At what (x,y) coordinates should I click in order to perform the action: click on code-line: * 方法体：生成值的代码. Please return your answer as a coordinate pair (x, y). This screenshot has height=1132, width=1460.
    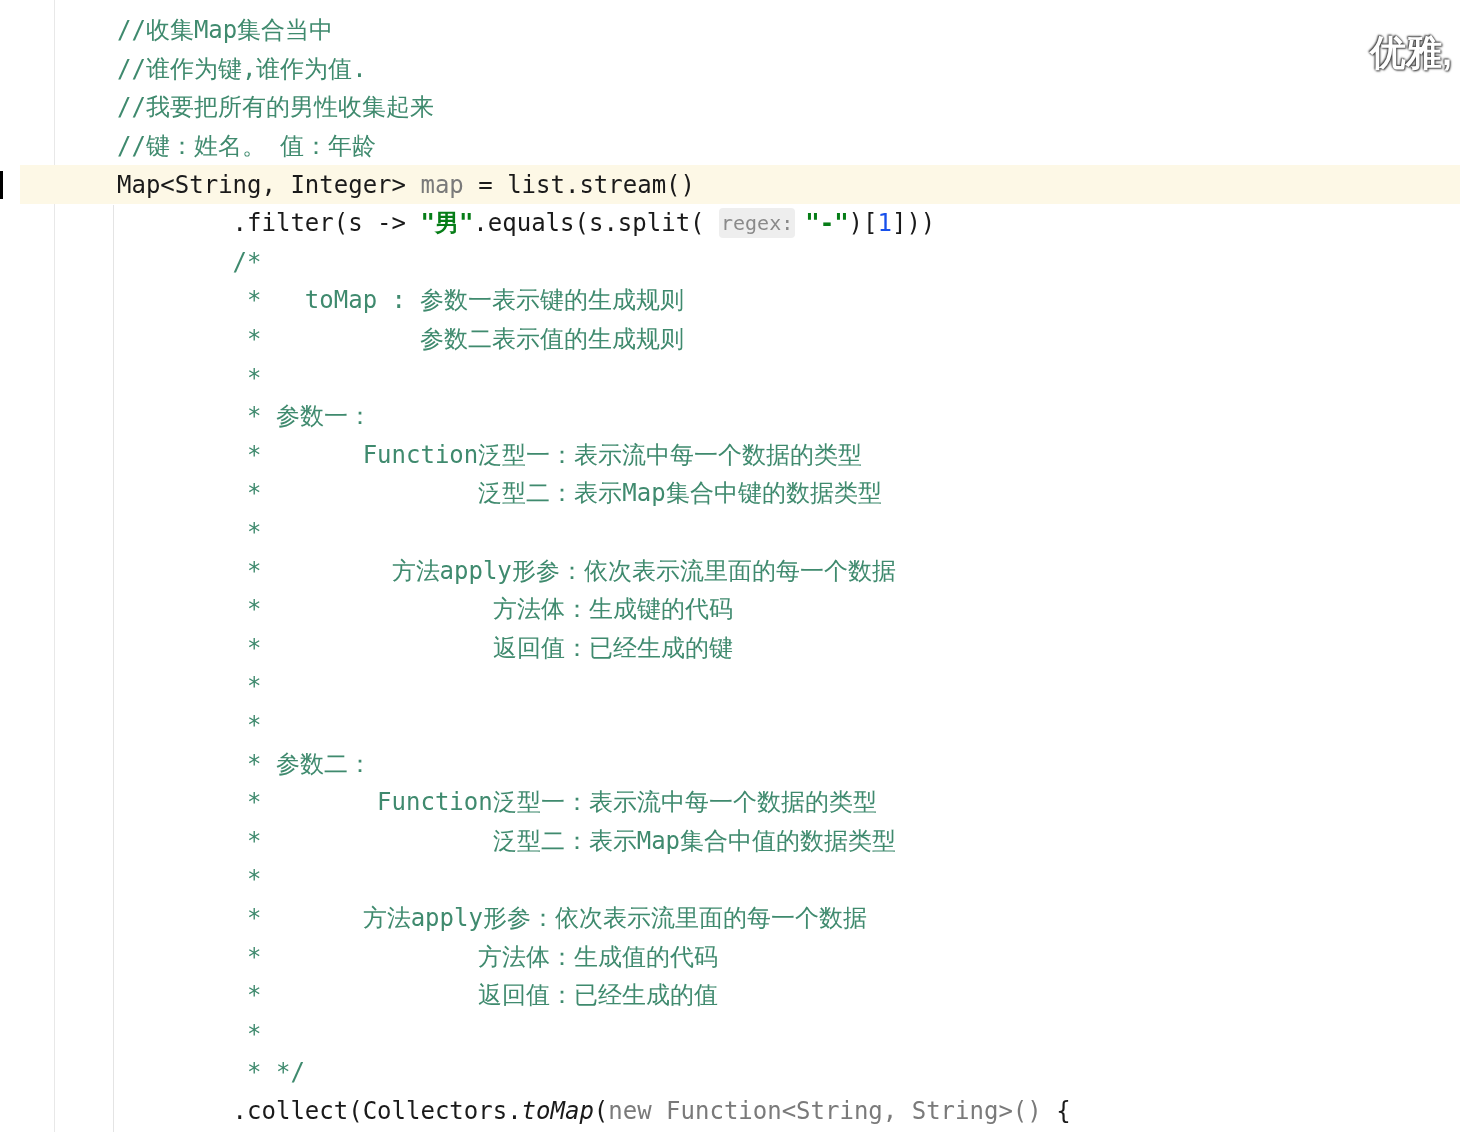
    Looking at the image, I should click on (482, 957).